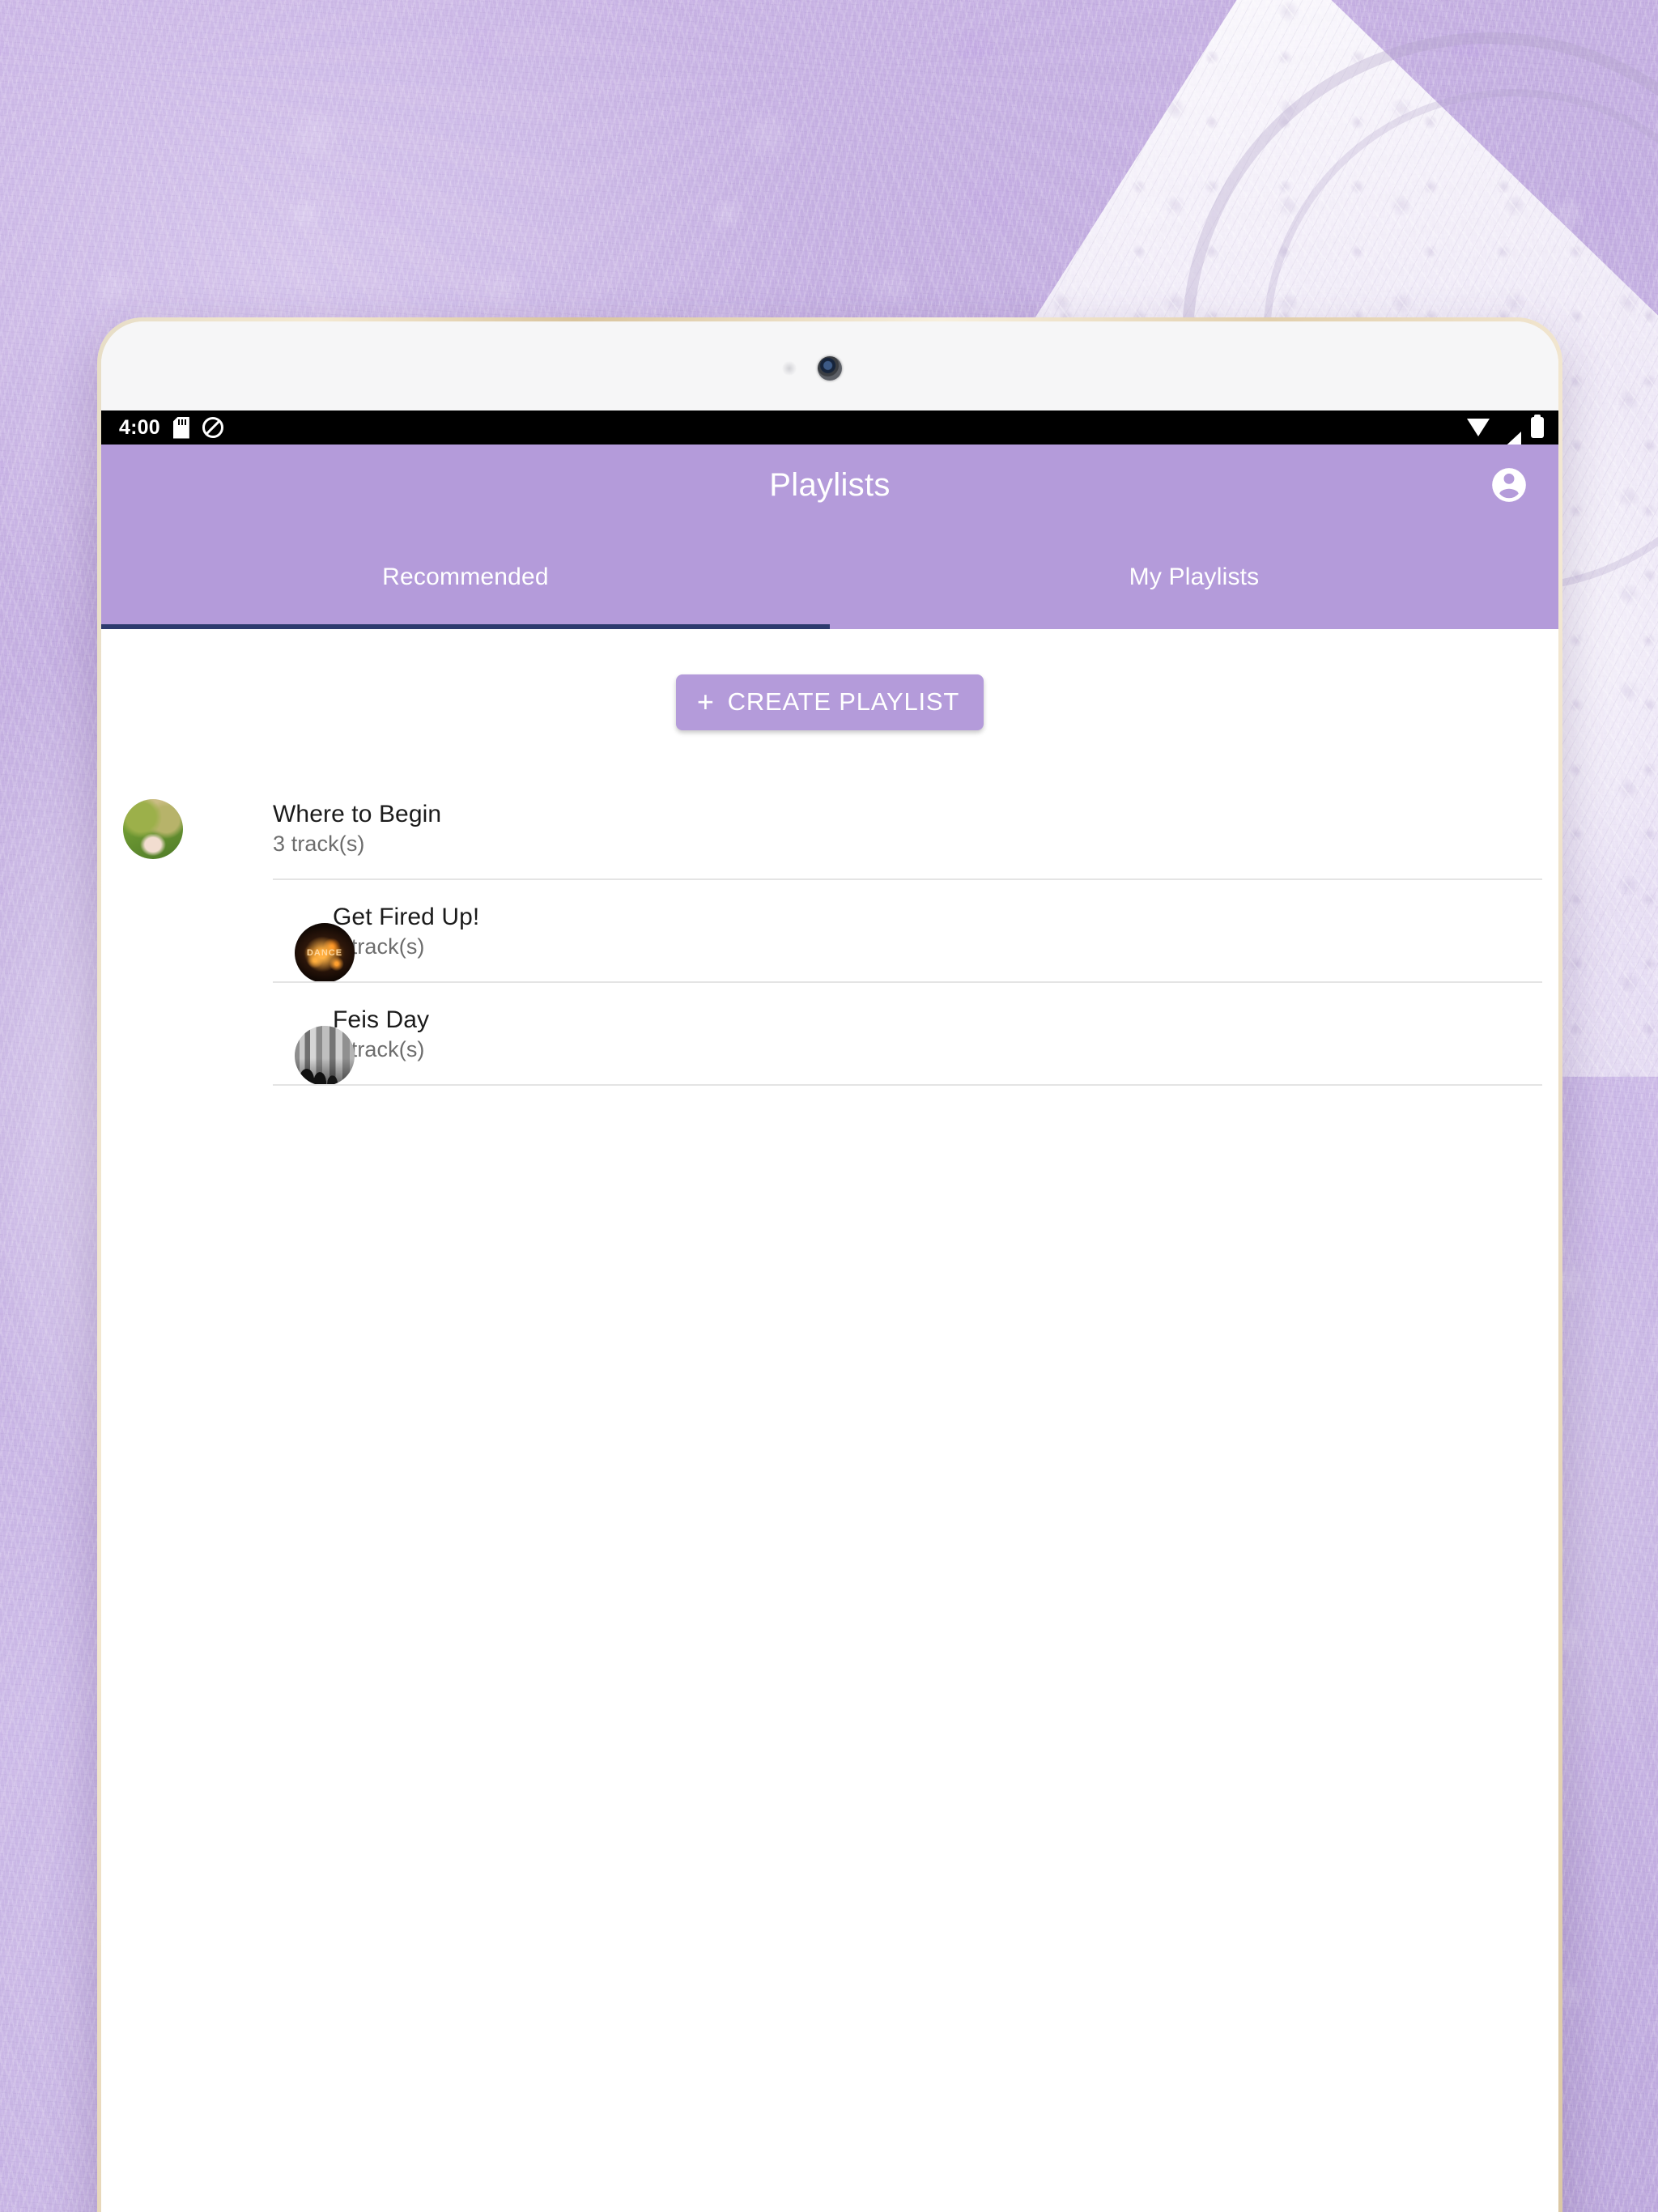 The height and width of the screenshot is (2212, 1658). Describe the element at coordinates (1194, 577) in the screenshot. I see `tab-my-playlists: My Playlists` at that location.